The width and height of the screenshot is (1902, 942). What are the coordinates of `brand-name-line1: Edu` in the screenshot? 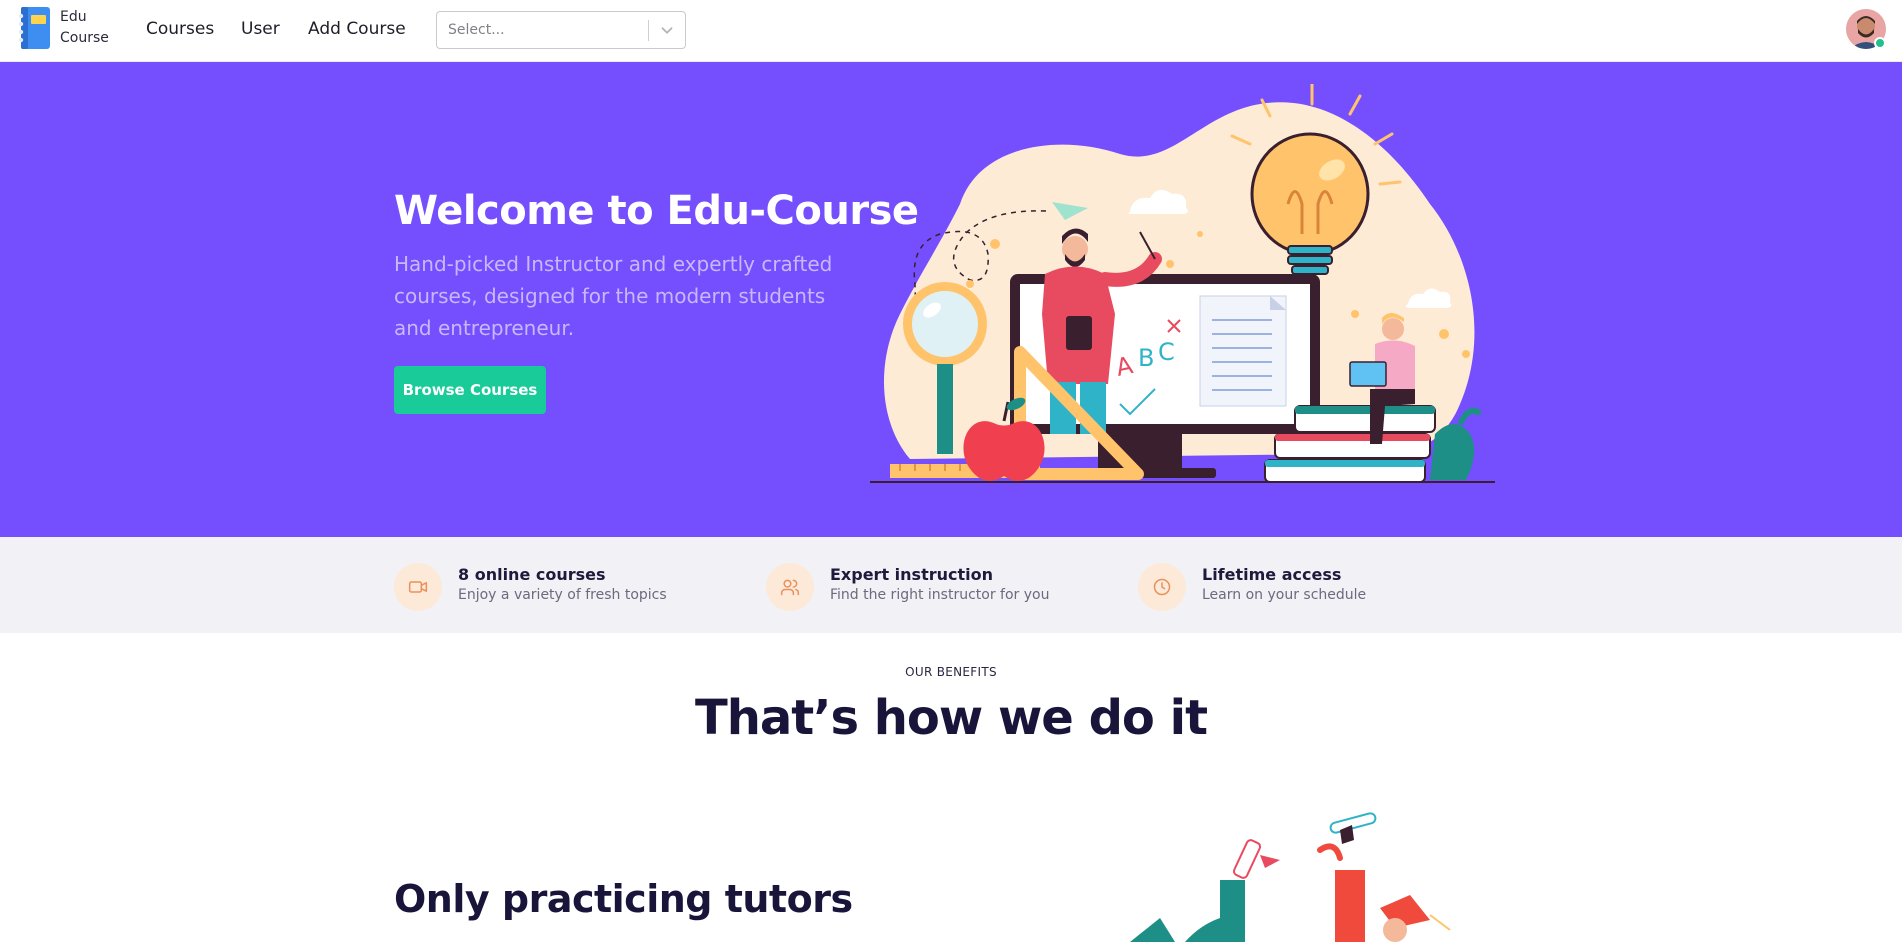 It's located at (73, 17).